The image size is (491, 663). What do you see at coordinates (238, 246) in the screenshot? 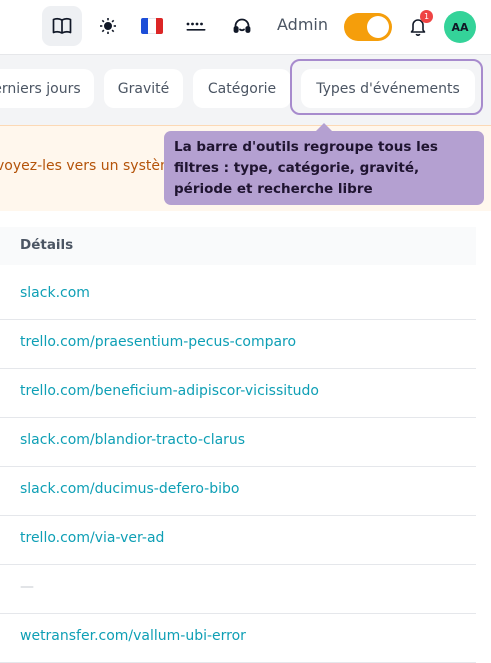
I see `table-header: Détails` at bounding box center [238, 246].